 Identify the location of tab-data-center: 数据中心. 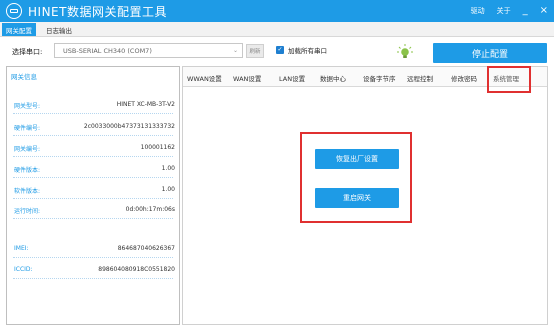
(333, 78).